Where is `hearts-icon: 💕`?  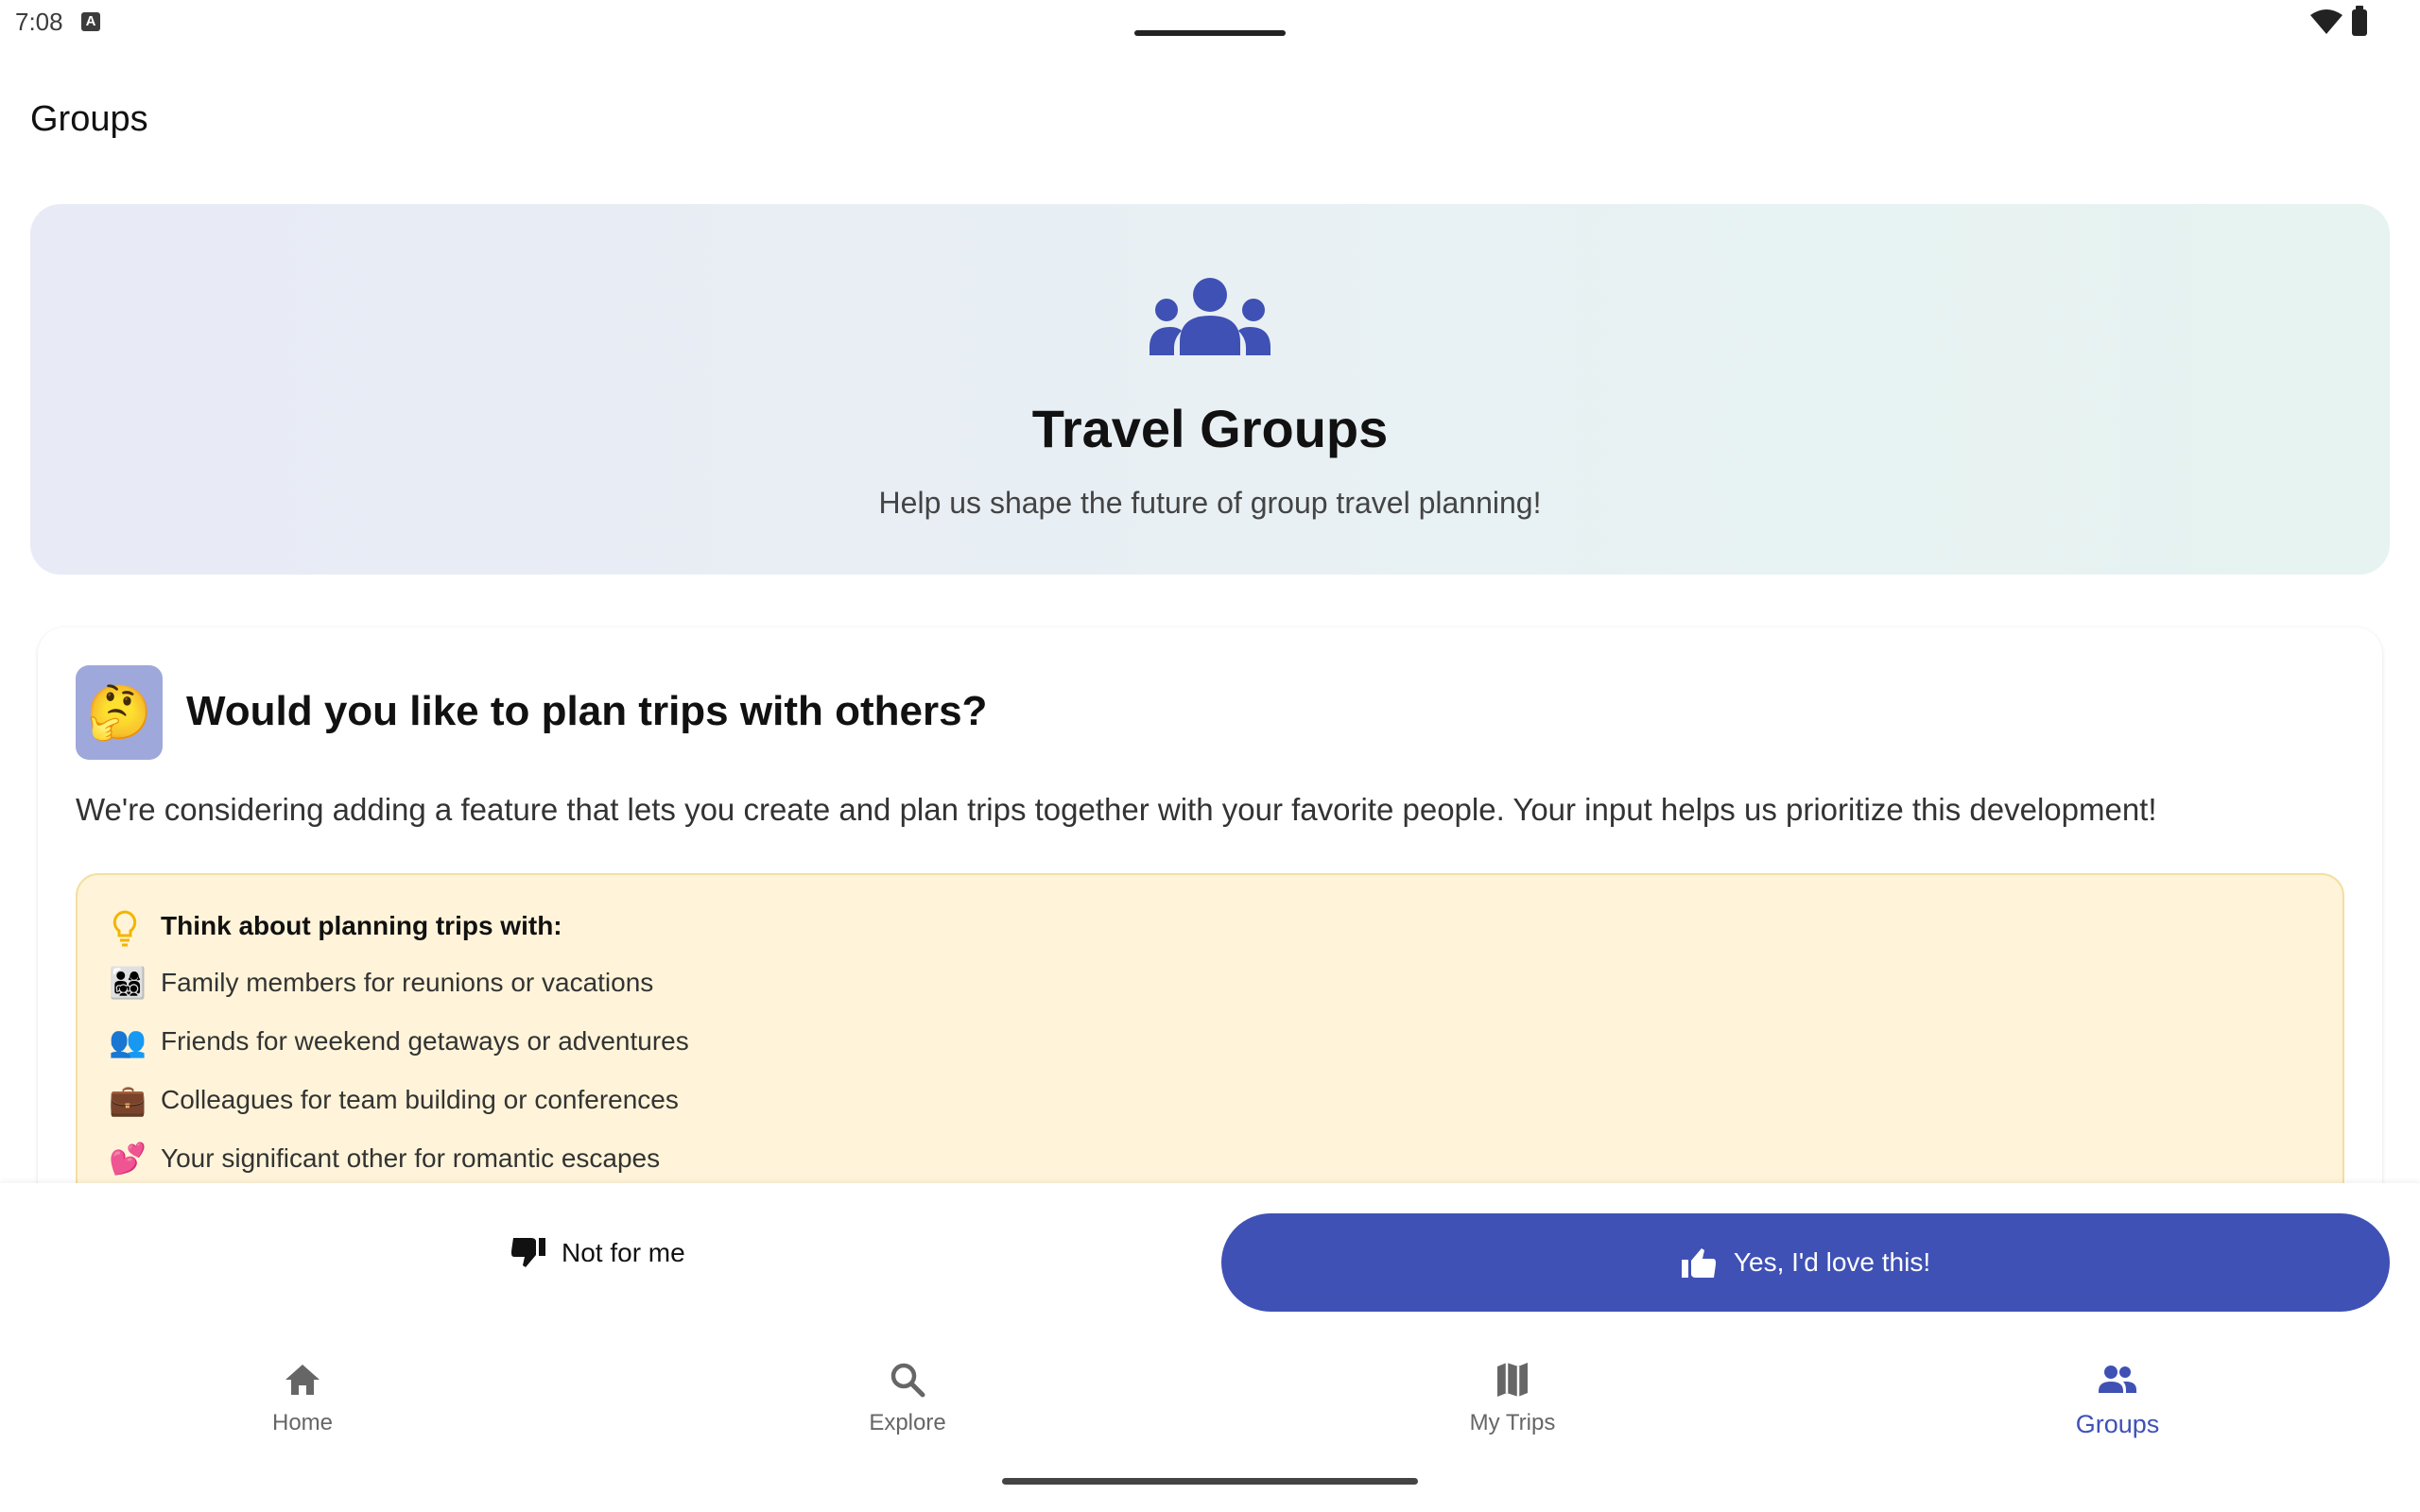
hearts-icon: 💕 is located at coordinates (128, 1159).